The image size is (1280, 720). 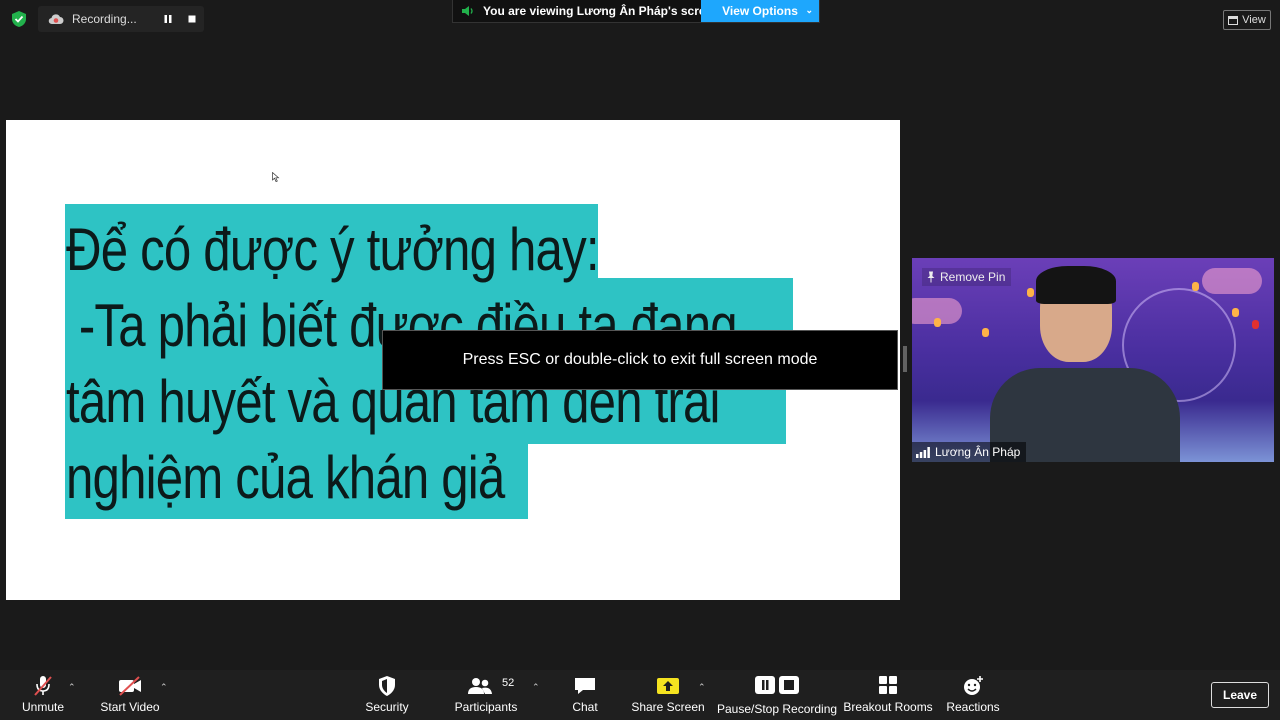 What do you see at coordinates (777, 695) in the screenshot?
I see `pause-stop-recording-button: Pause/Stop Recording` at bounding box center [777, 695].